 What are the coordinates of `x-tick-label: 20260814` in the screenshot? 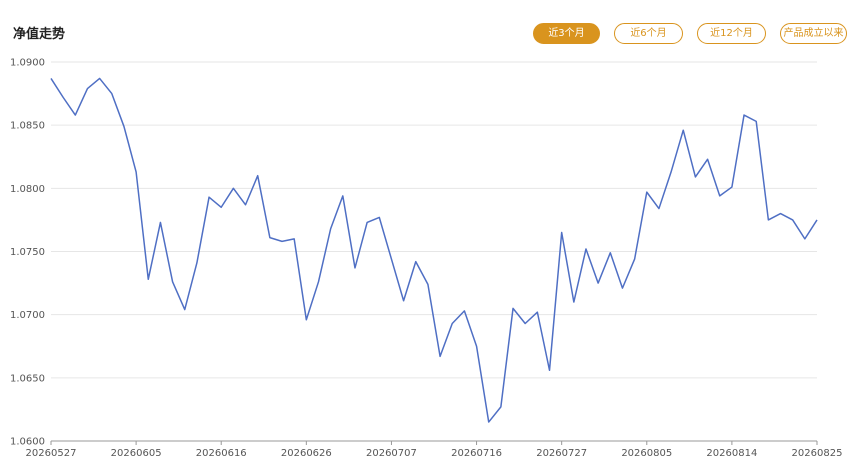 It's located at (731, 453).